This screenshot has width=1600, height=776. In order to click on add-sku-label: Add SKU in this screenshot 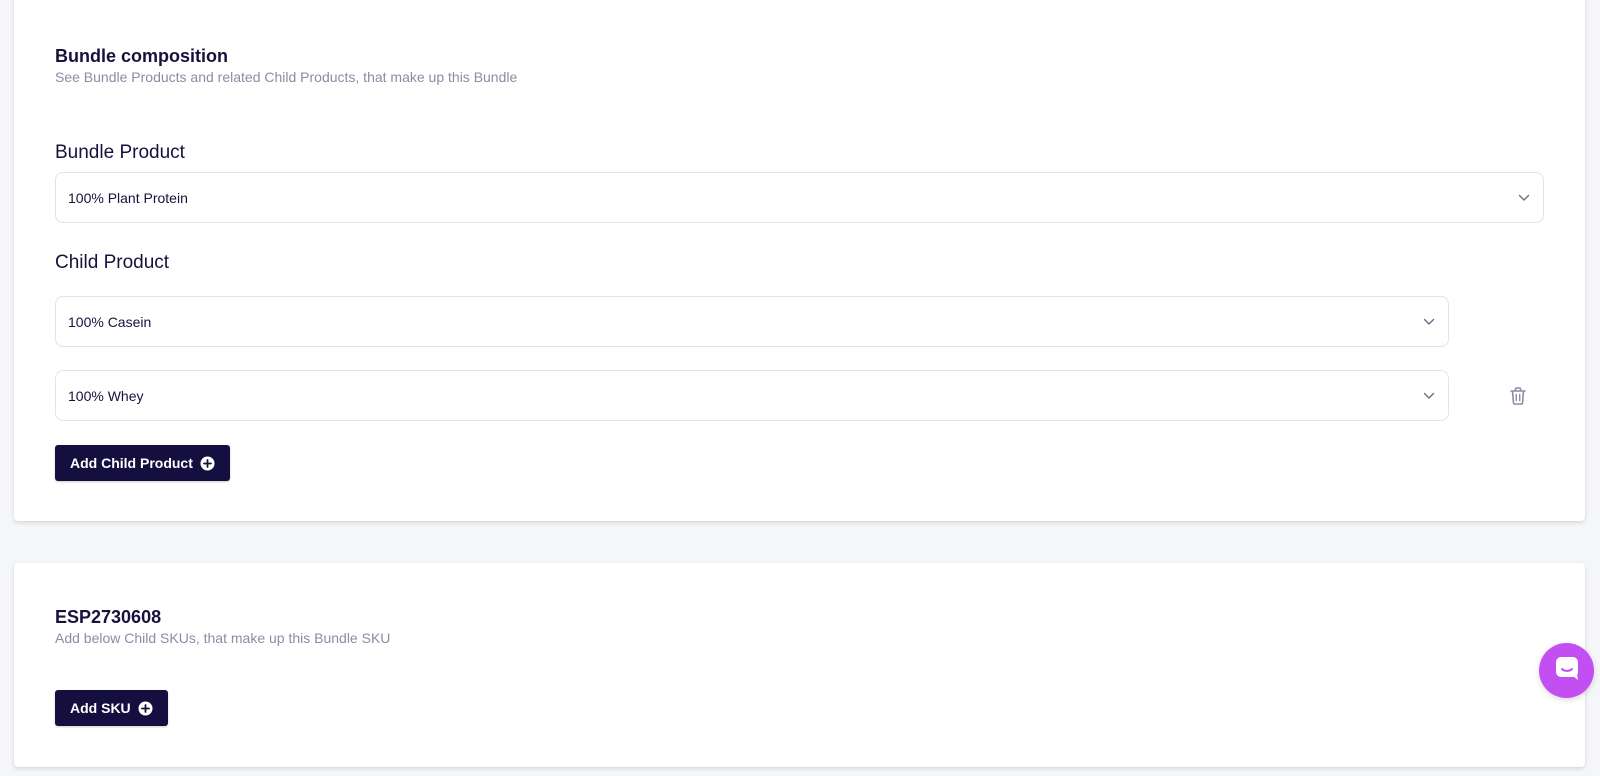, I will do `click(100, 708)`.